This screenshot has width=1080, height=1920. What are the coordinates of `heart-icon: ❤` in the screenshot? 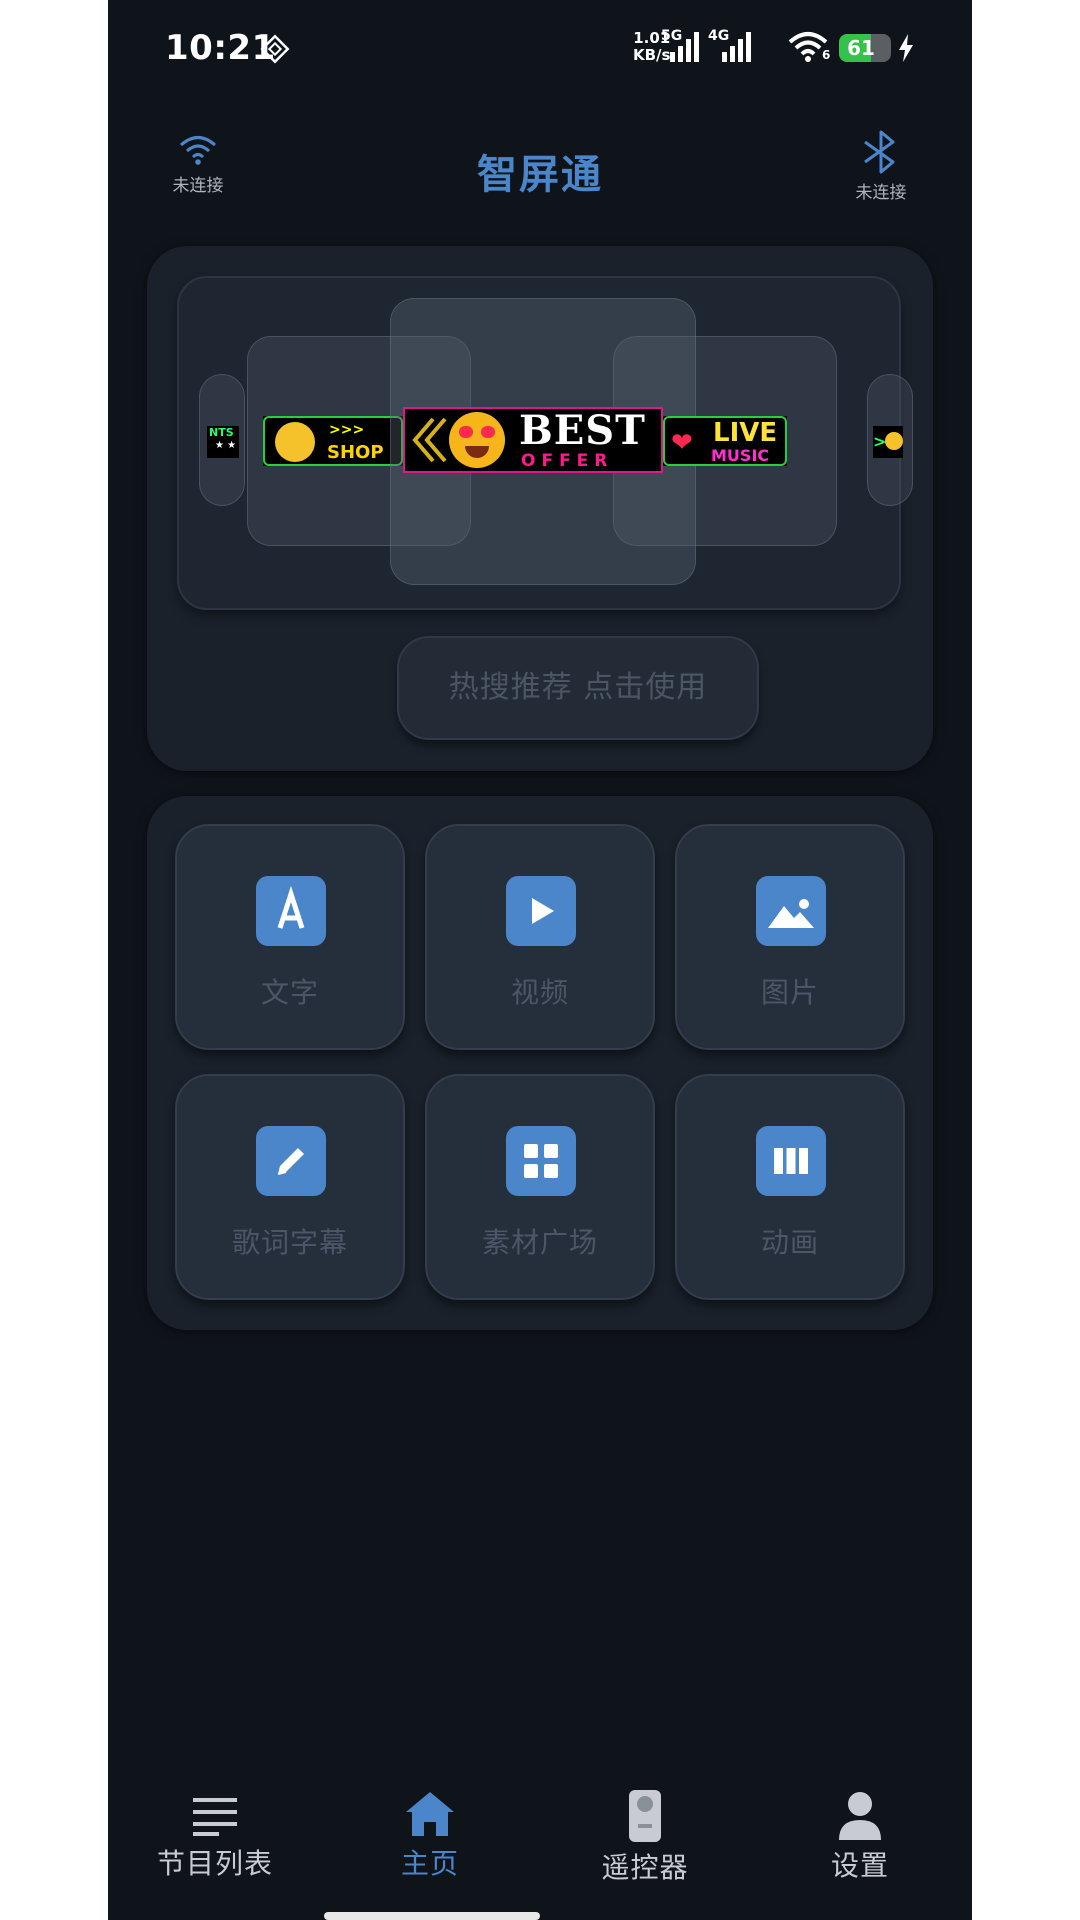 It's located at (682, 443).